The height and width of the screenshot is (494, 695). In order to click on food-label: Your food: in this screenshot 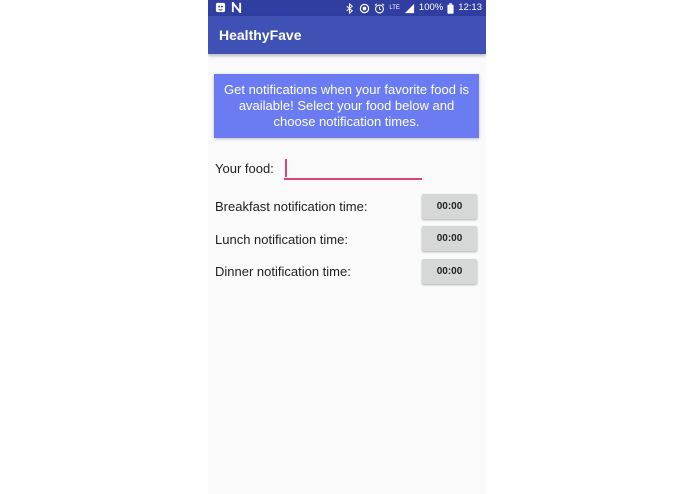, I will do `click(244, 168)`.